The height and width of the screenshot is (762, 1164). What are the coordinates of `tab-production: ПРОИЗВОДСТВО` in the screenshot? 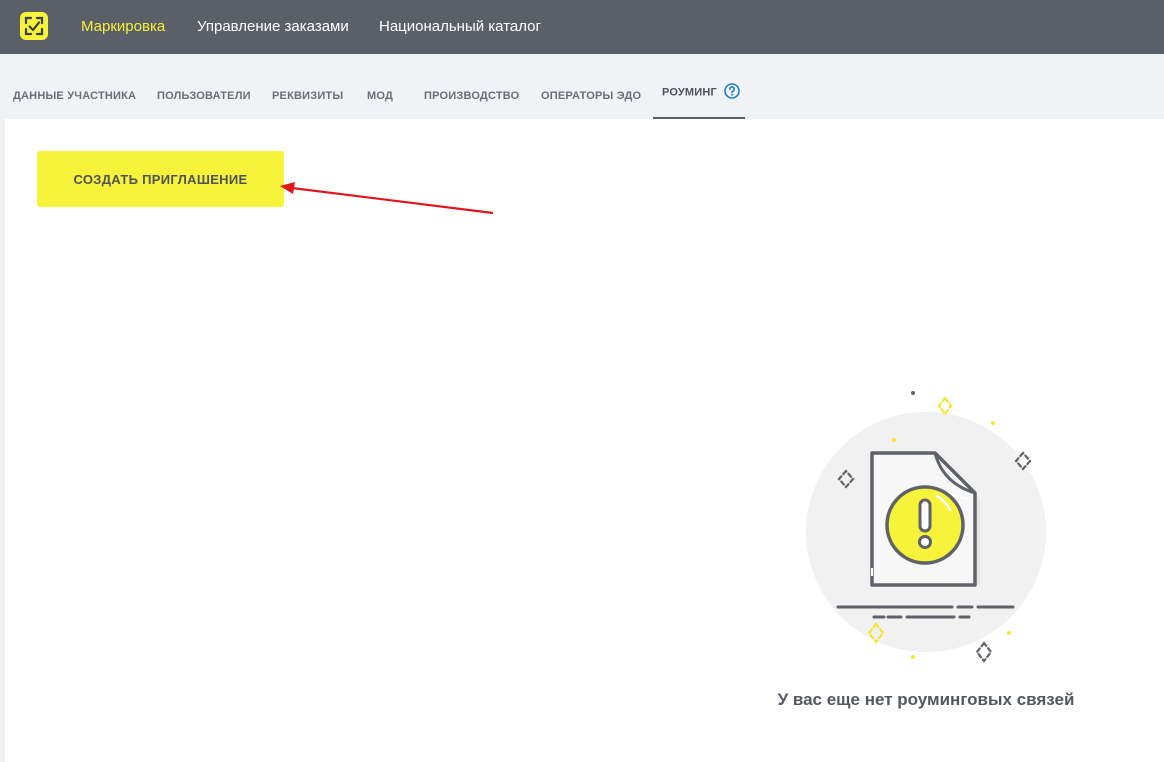 It's located at (471, 96).